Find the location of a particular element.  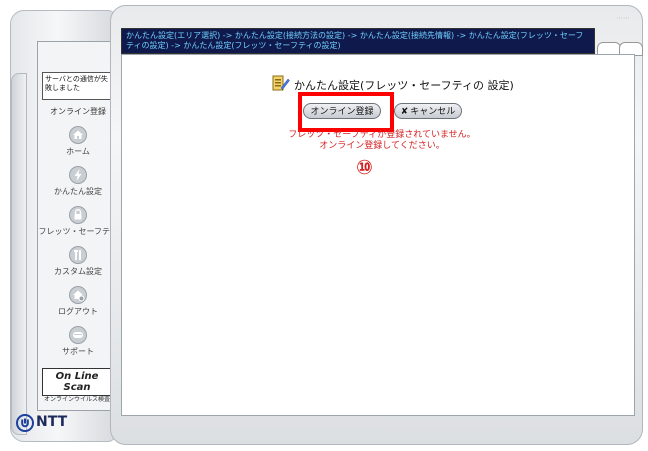

online-scan-title: On Line Scan is located at coordinates (77, 382).